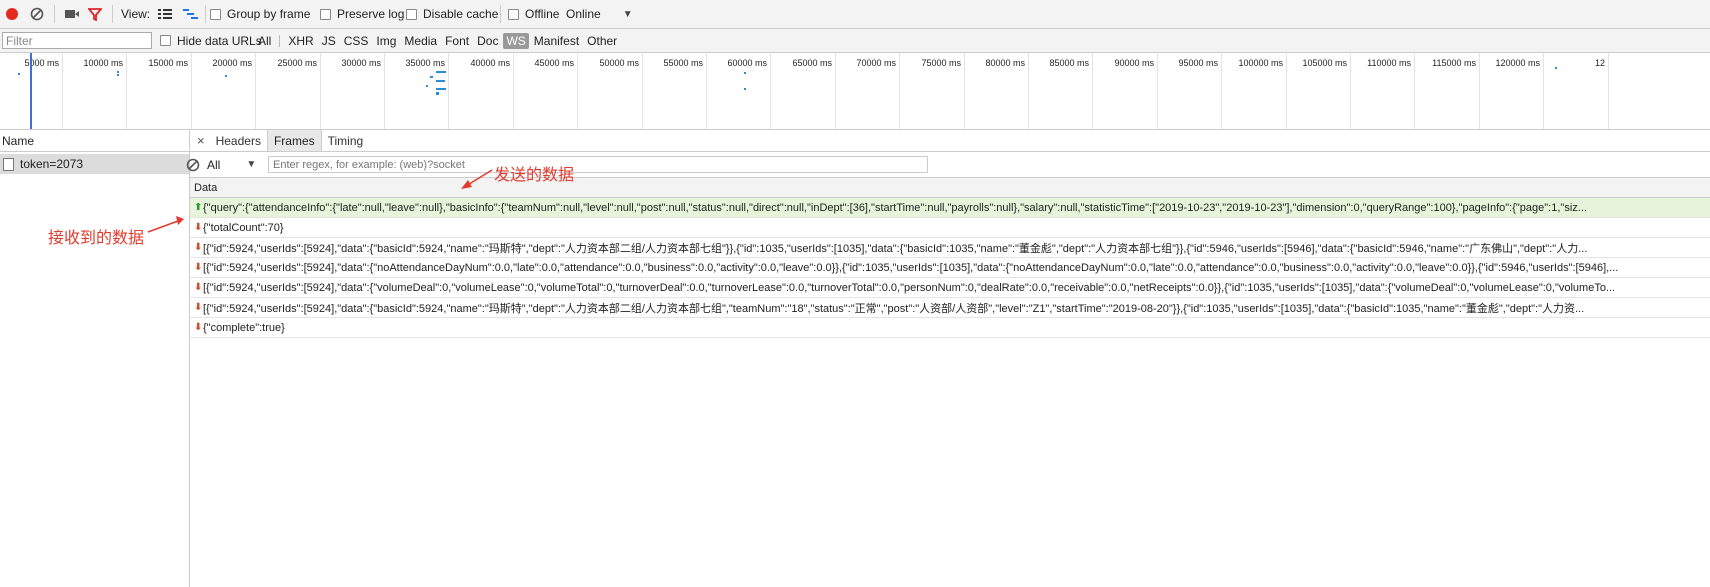 The width and height of the screenshot is (1710, 587). What do you see at coordinates (191, 14) in the screenshot?
I see `waterfall-button` at bounding box center [191, 14].